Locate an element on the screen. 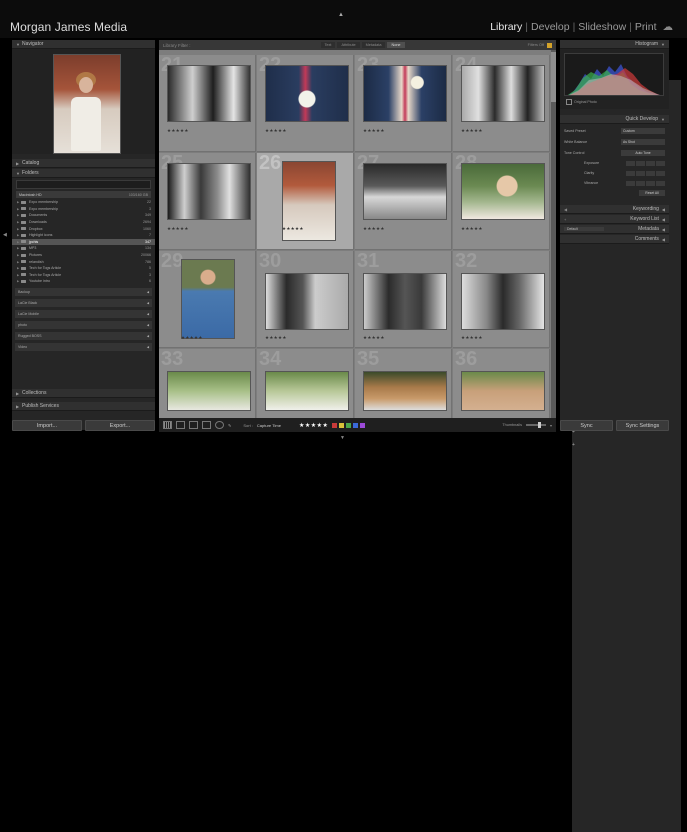 The height and width of the screenshot is (832, 687). filter-tab-text: Text is located at coordinates (328, 45).